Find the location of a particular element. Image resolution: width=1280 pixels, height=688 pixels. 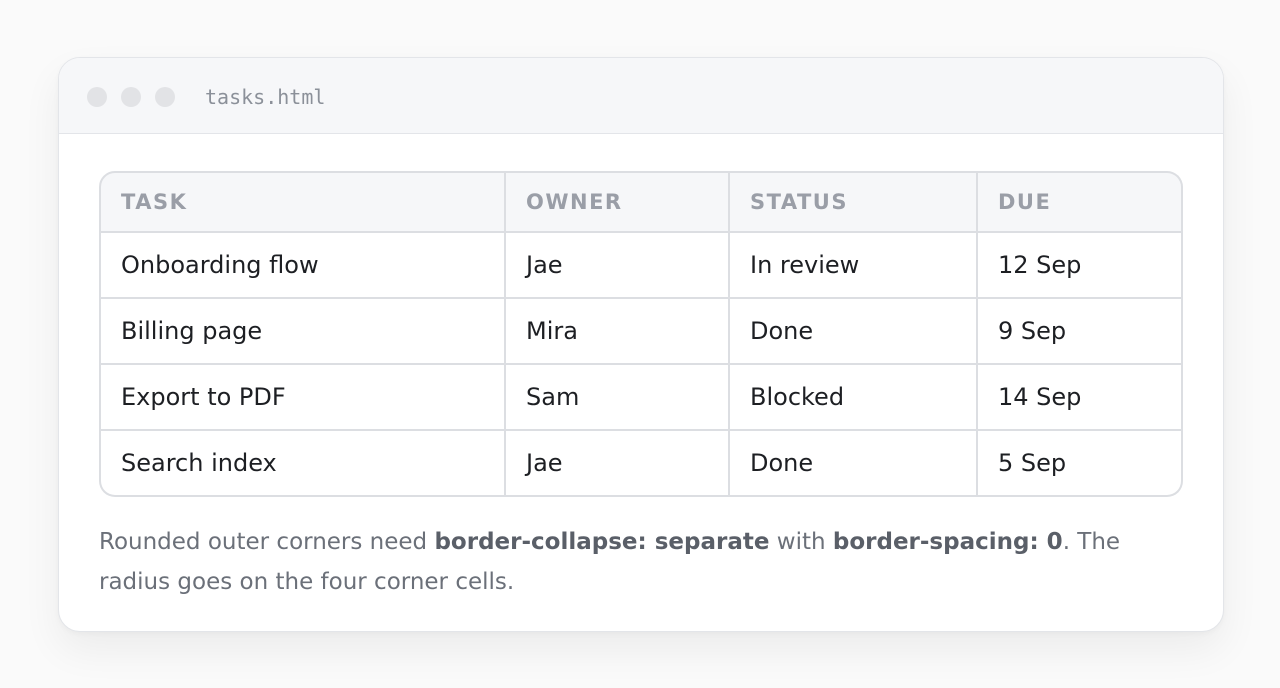

window-dot-maximize is located at coordinates (165, 97).